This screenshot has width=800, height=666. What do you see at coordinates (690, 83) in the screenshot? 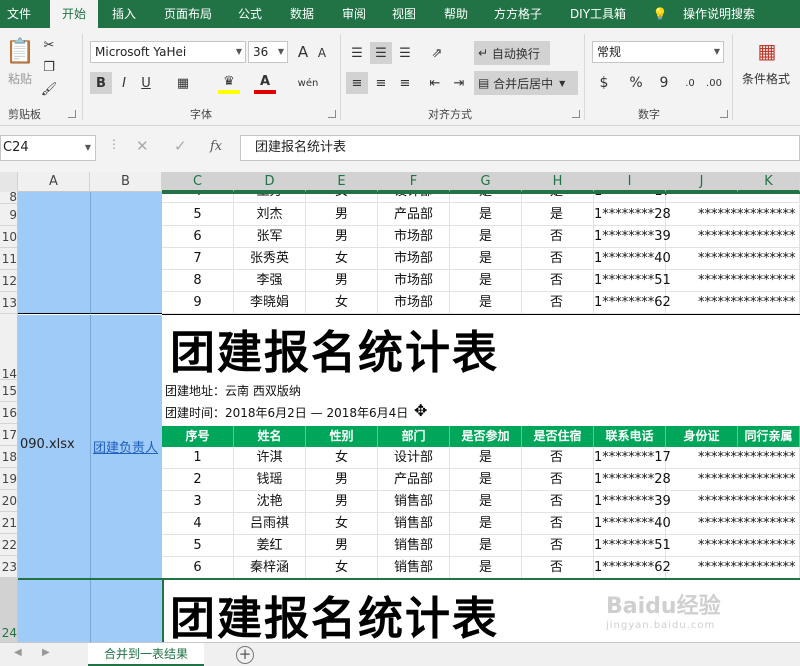
I see `increase-decimal-icon: .0` at bounding box center [690, 83].